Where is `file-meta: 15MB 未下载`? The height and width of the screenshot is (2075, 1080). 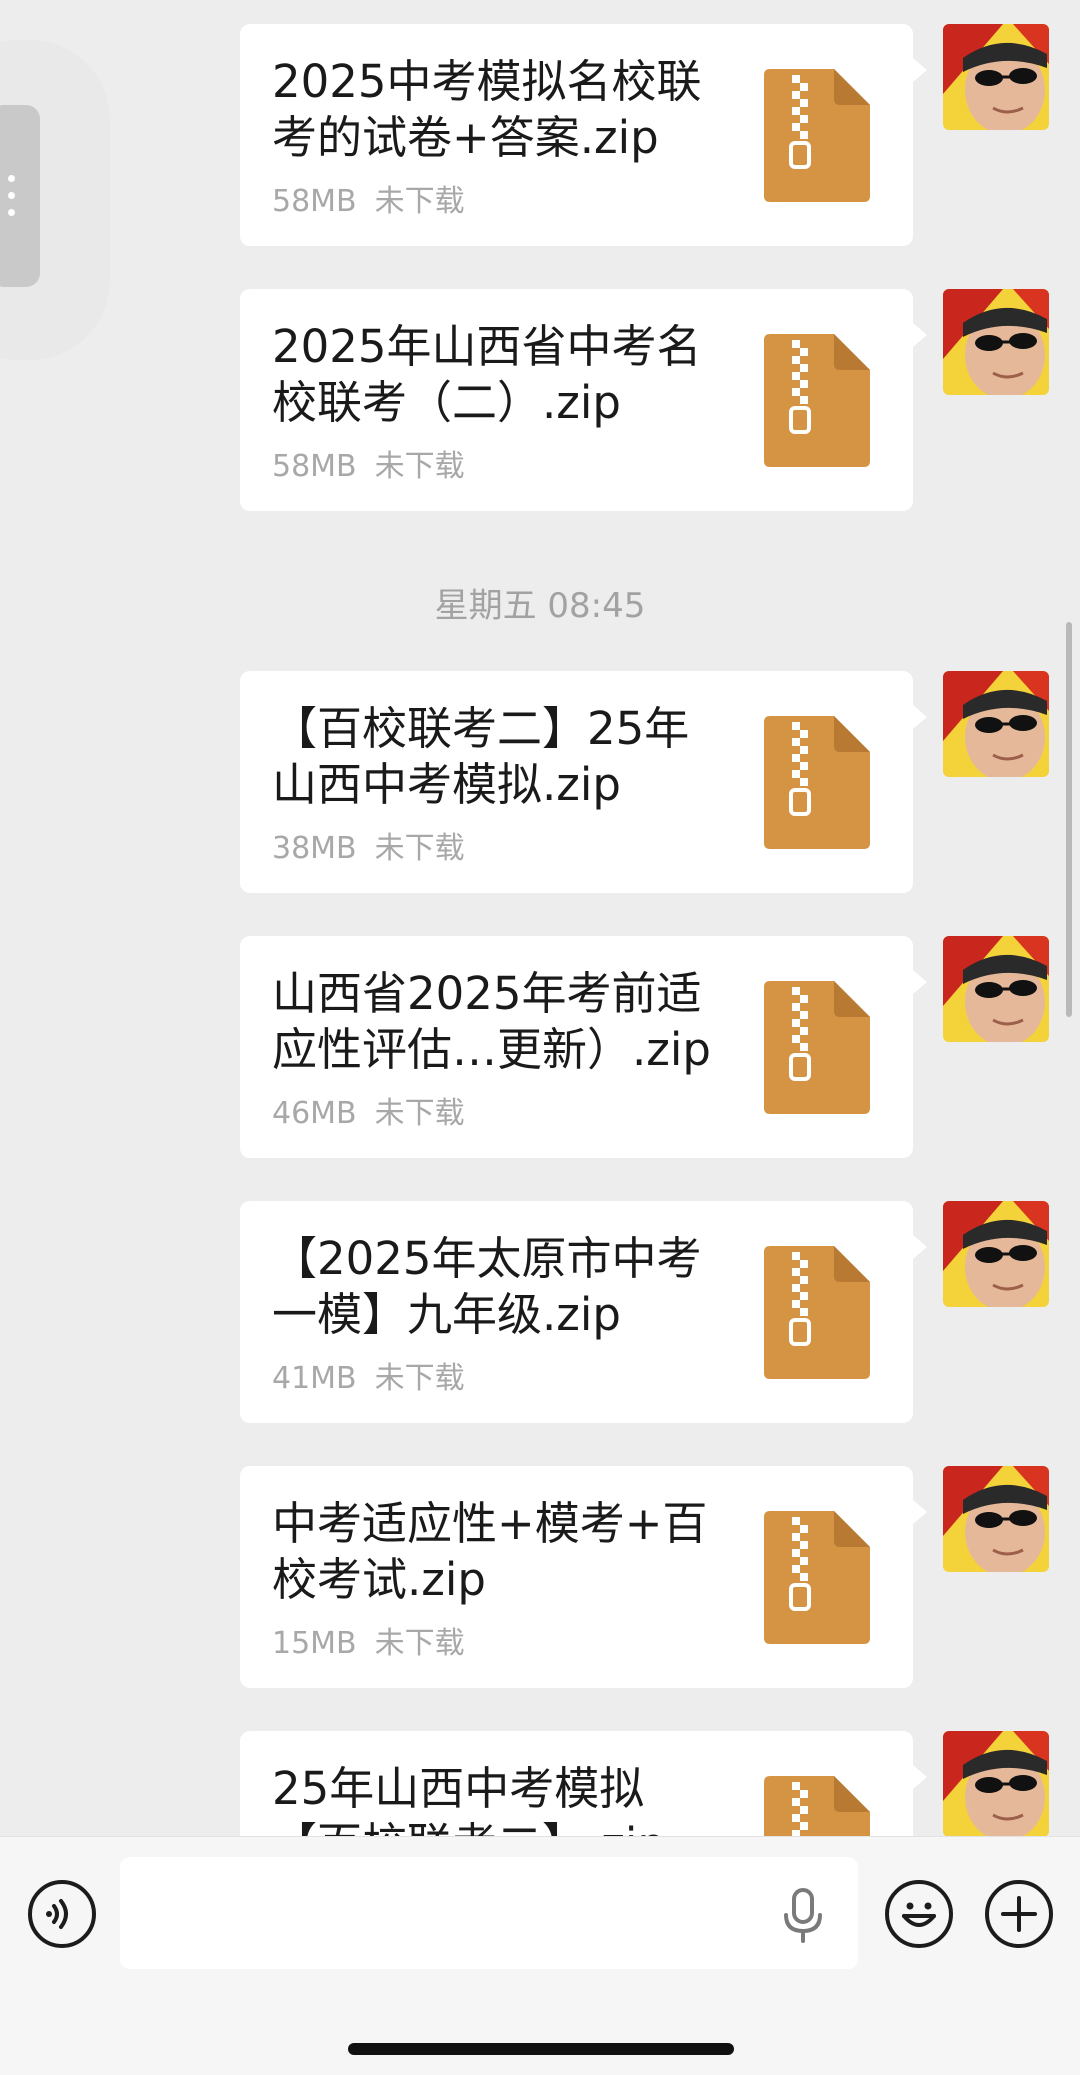
file-meta: 15MB 未下载 is located at coordinates (377, 1640).